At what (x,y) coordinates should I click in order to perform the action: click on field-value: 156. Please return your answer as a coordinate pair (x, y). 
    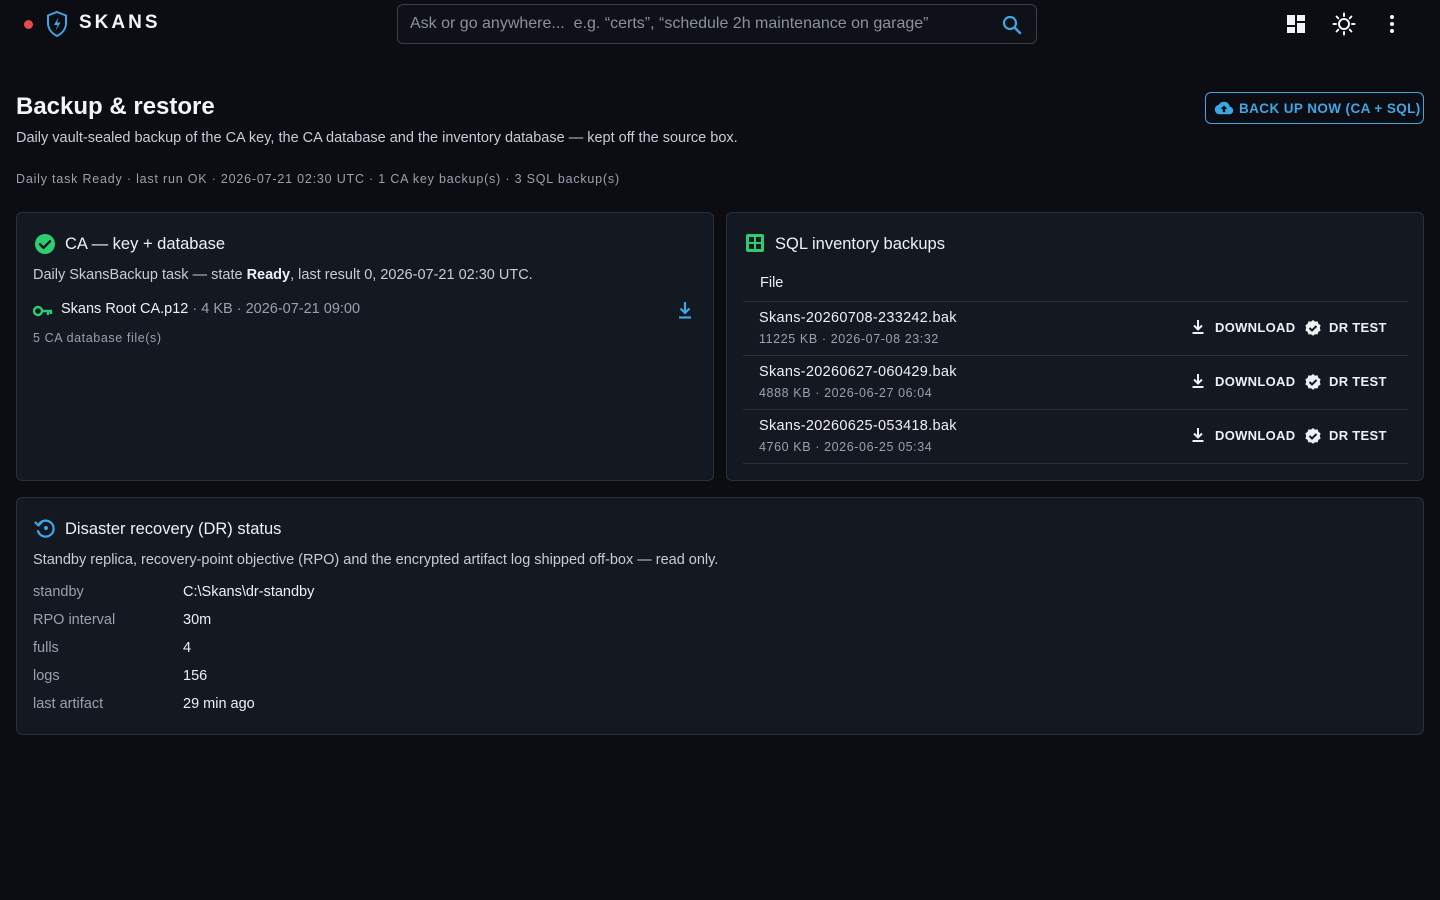
    Looking at the image, I should click on (195, 676).